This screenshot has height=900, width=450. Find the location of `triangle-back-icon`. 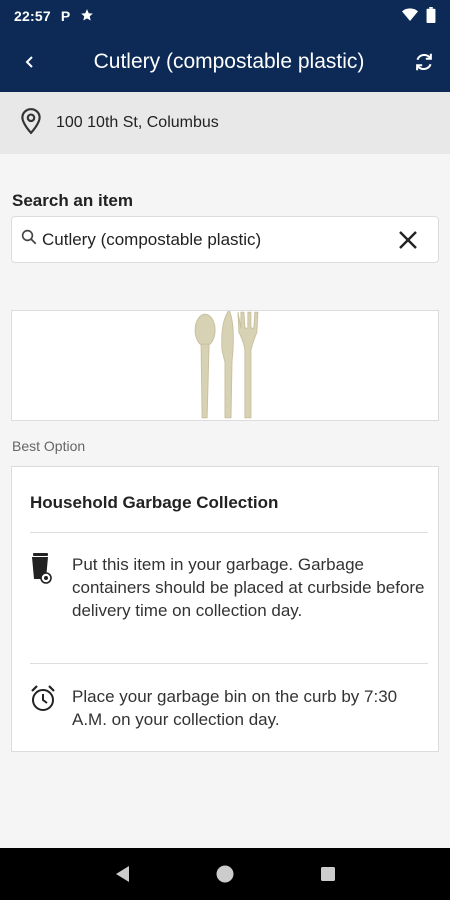

triangle-back-icon is located at coordinates (122, 874).